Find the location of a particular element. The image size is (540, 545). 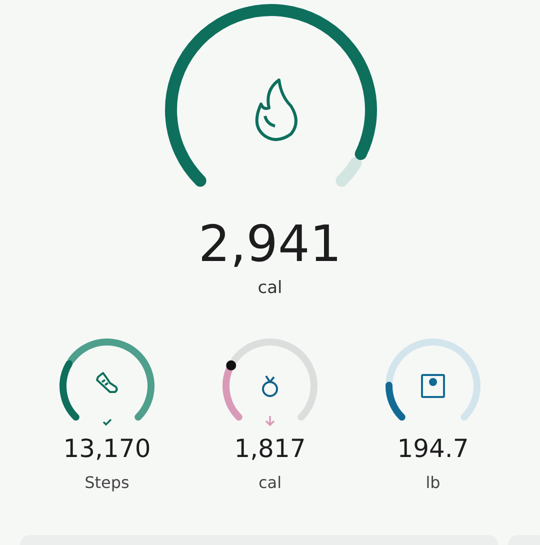

metric-value: 1,817 is located at coordinates (270, 448).